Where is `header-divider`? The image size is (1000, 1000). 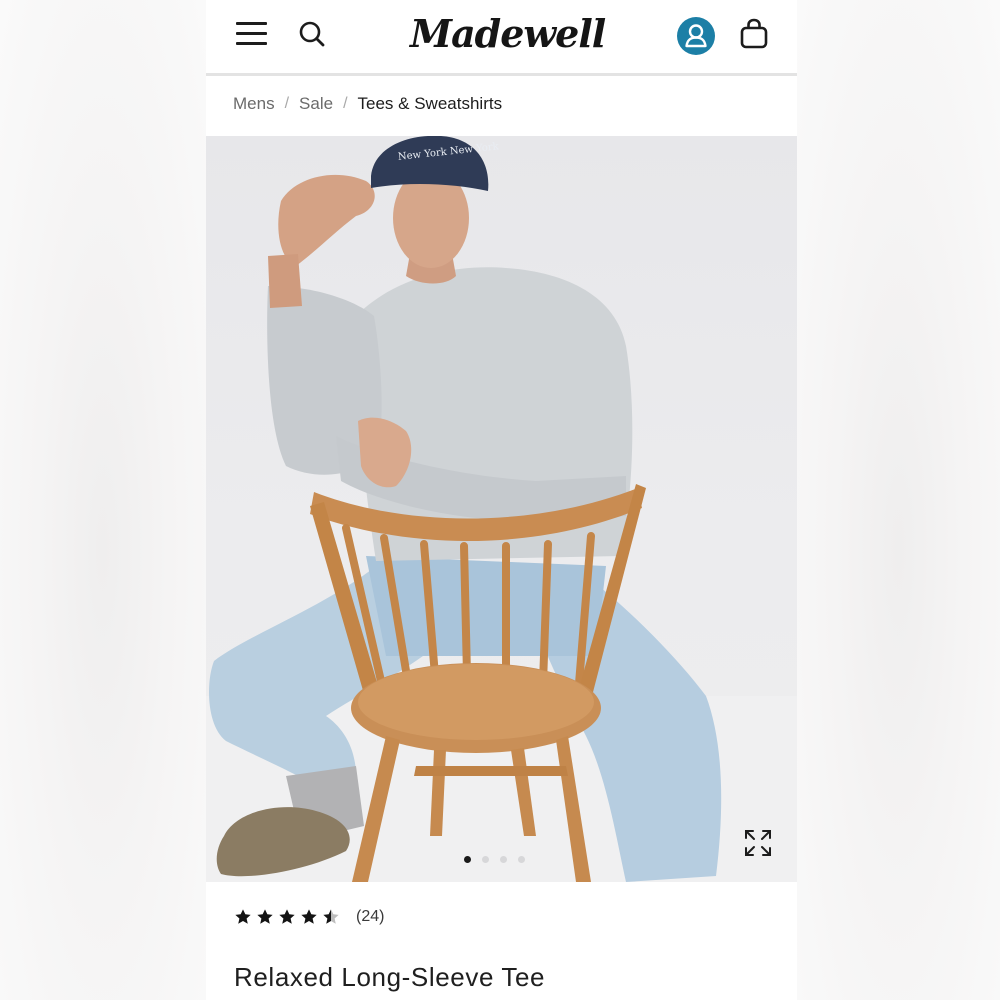 header-divider is located at coordinates (501, 74).